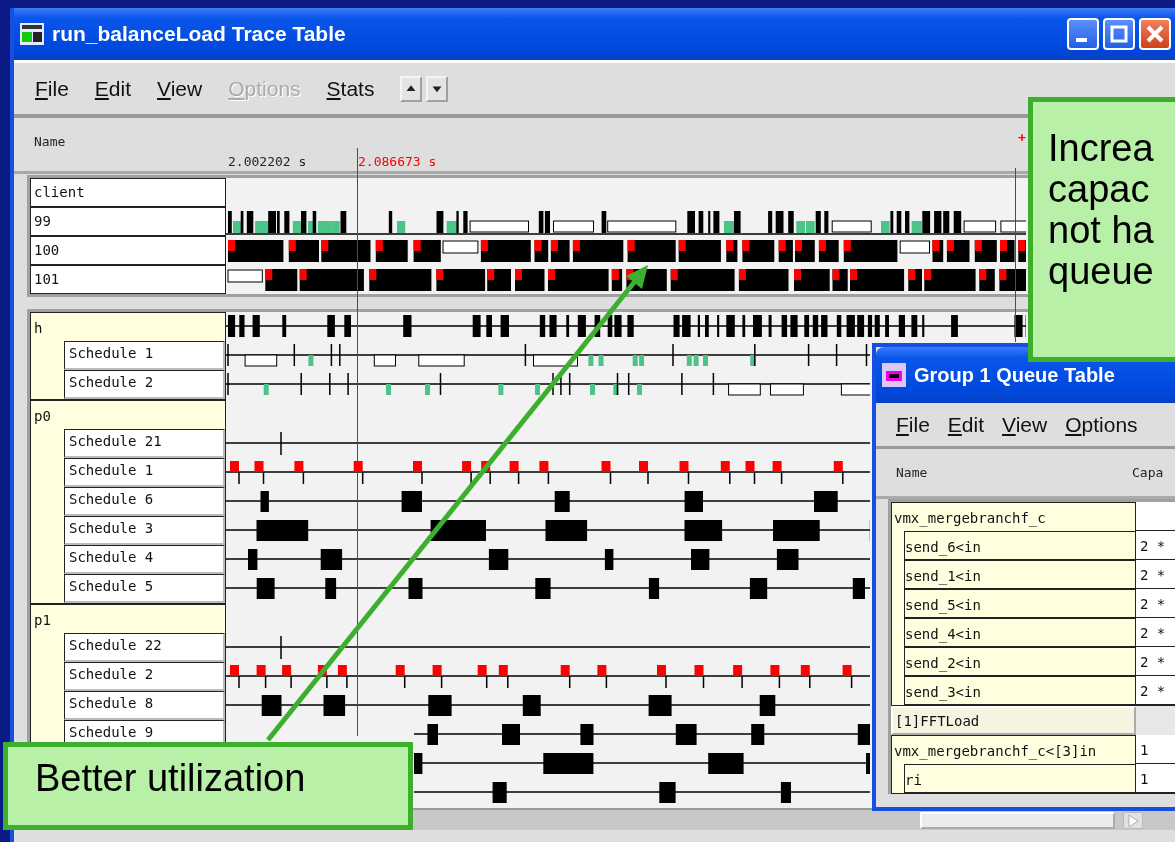 The height and width of the screenshot is (842, 1175). I want to click on maximize-icon, so click(1119, 34).